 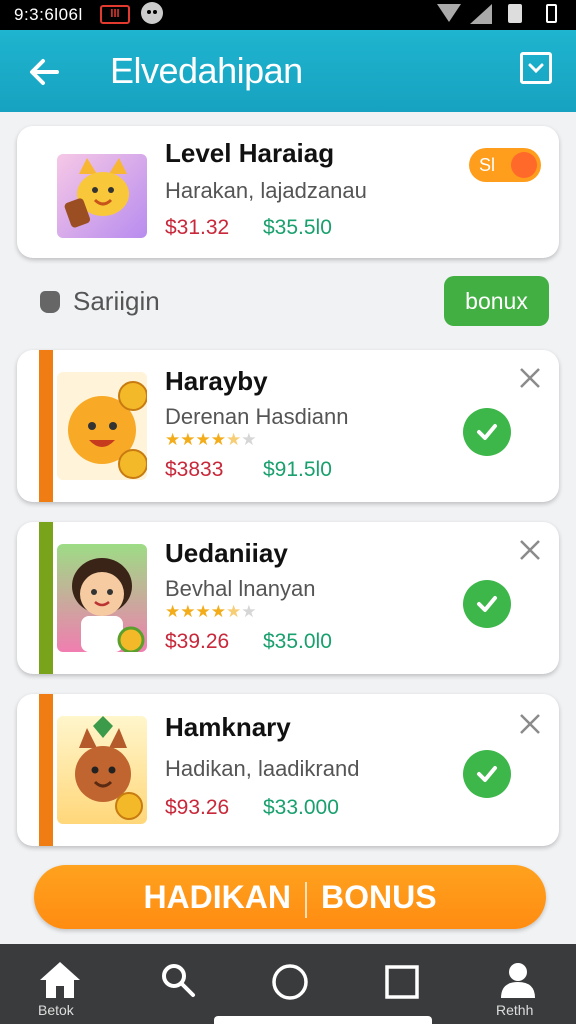 I want to click on bonus-chip-button: bonux, so click(x=496, y=301).